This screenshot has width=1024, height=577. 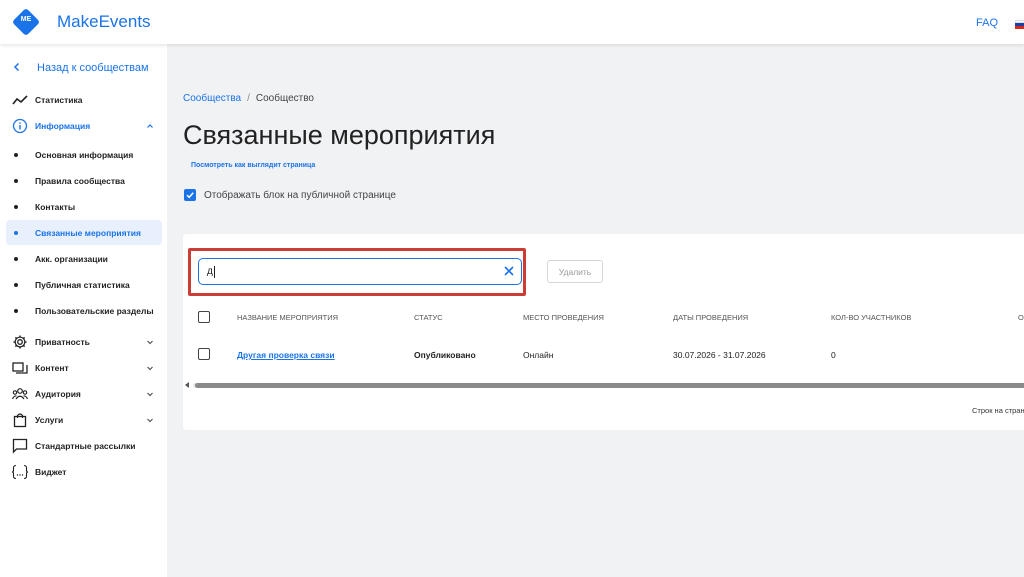 I want to click on sidebar-item-label: Приватность, so click(x=62, y=342).